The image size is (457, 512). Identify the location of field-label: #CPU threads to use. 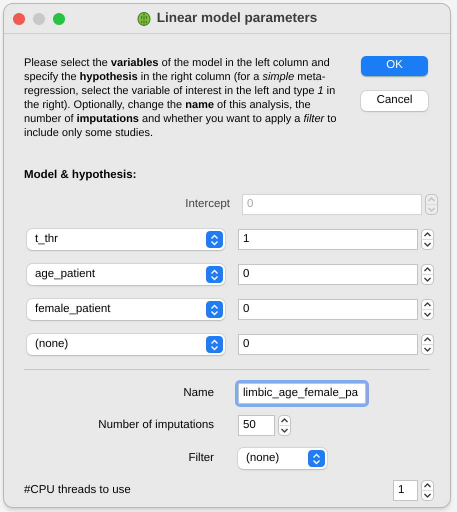
(77, 490).